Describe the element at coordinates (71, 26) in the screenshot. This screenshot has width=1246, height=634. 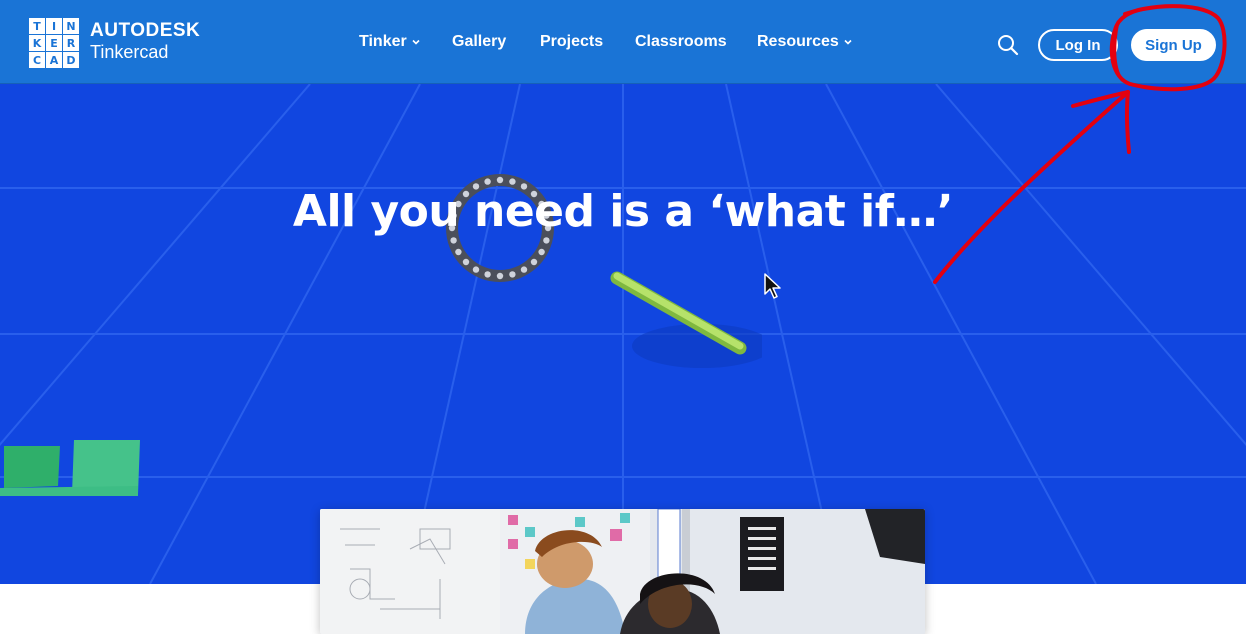
I see `logo-letter: N` at that location.